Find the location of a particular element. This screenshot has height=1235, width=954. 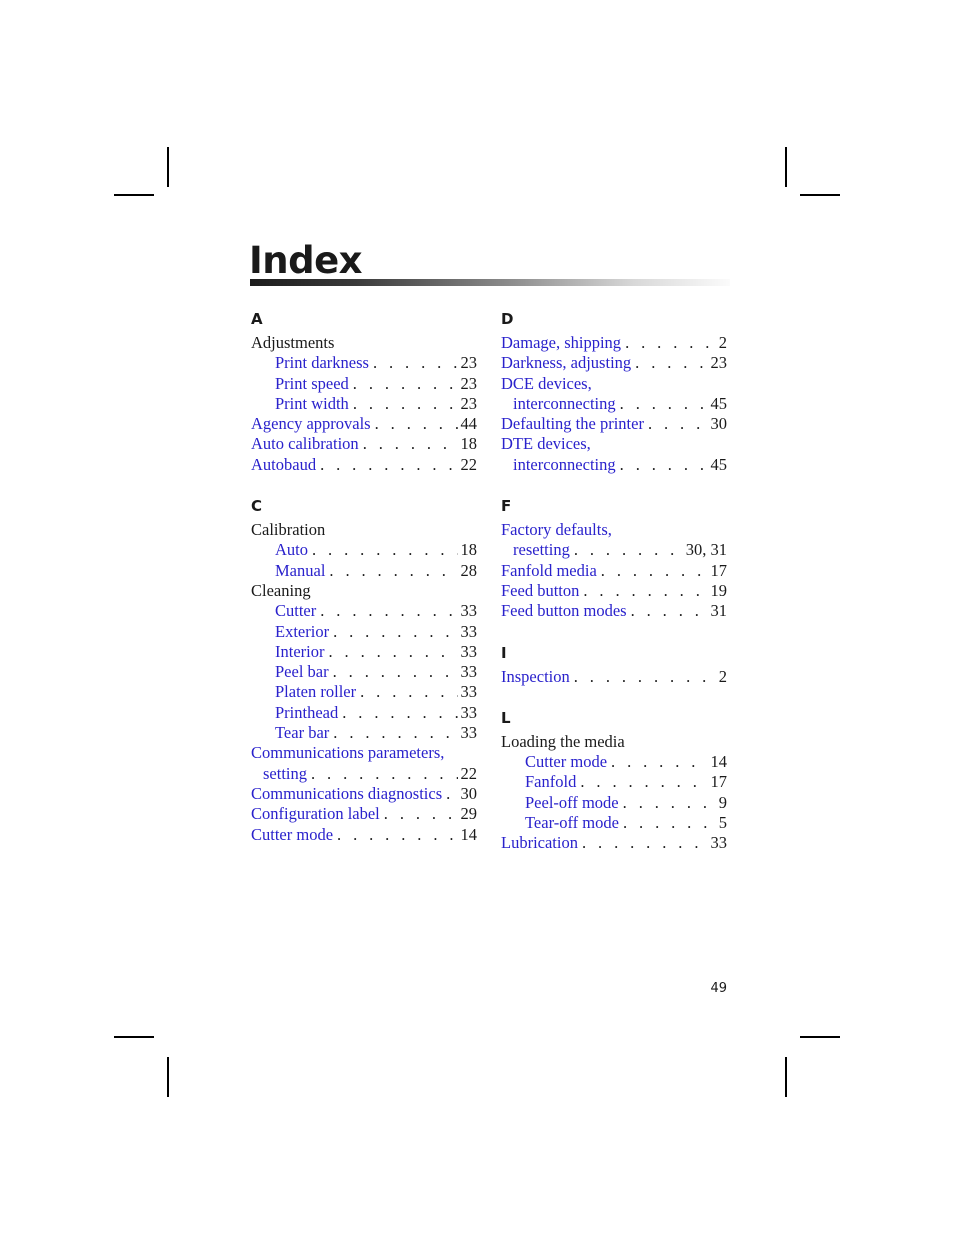

crop-mark-top-right-horizontal is located at coordinates (820, 195).